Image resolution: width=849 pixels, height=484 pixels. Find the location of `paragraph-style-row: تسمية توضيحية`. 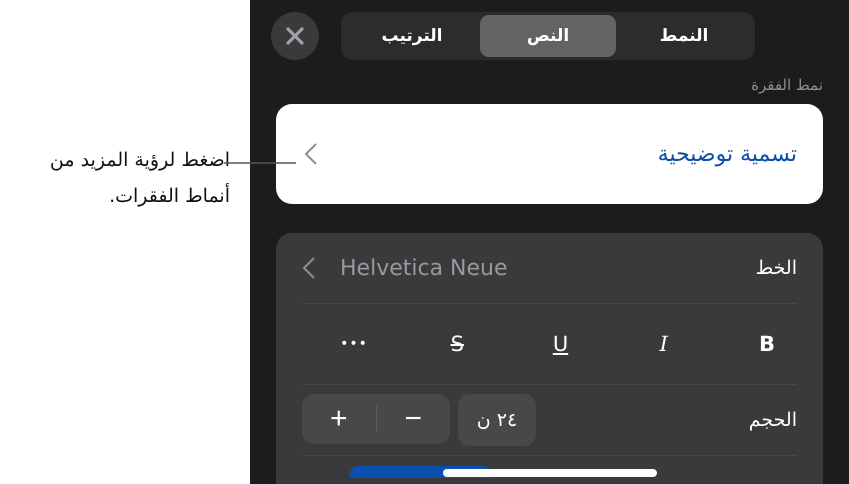

paragraph-style-row: تسمية توضيحية is located at coordinates (549, 154).